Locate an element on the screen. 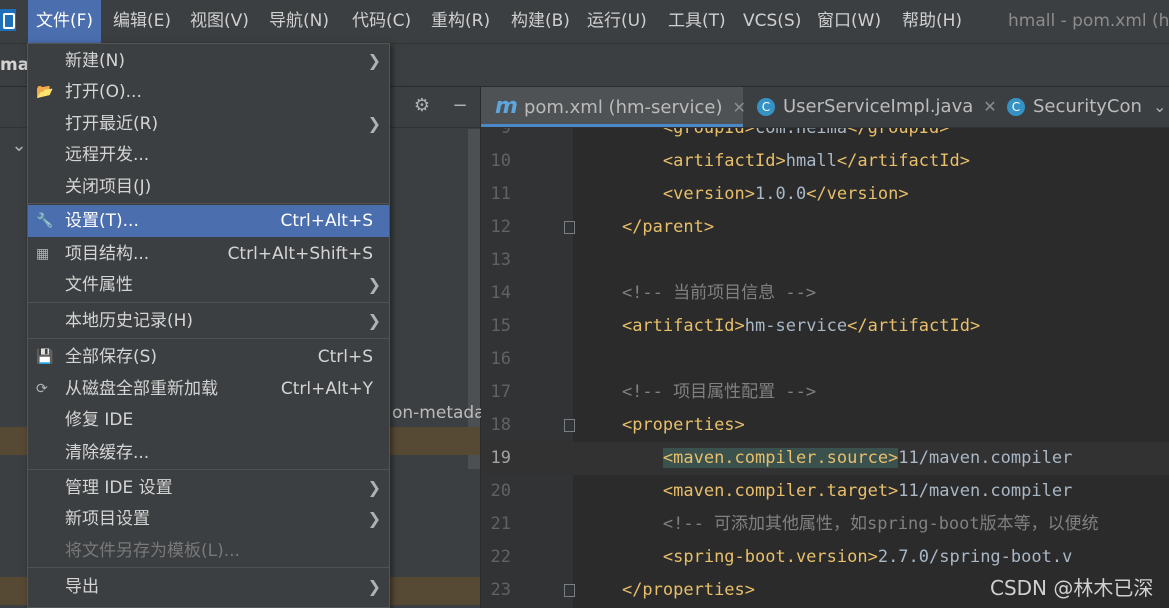 The height and width of the screenshot is (608, 1169). menu-item-label: 修复 IDE is located at coordinates (99, 420).